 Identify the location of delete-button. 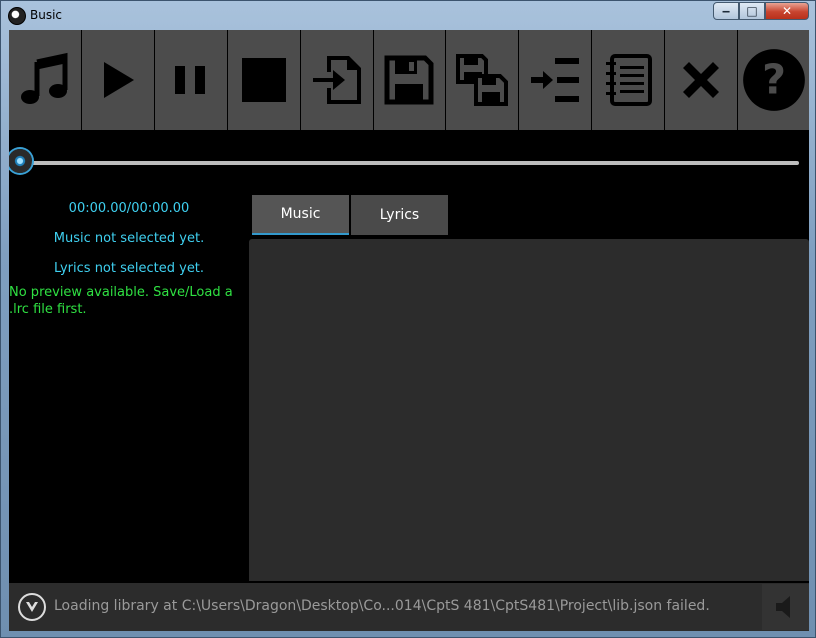
(701, 80).